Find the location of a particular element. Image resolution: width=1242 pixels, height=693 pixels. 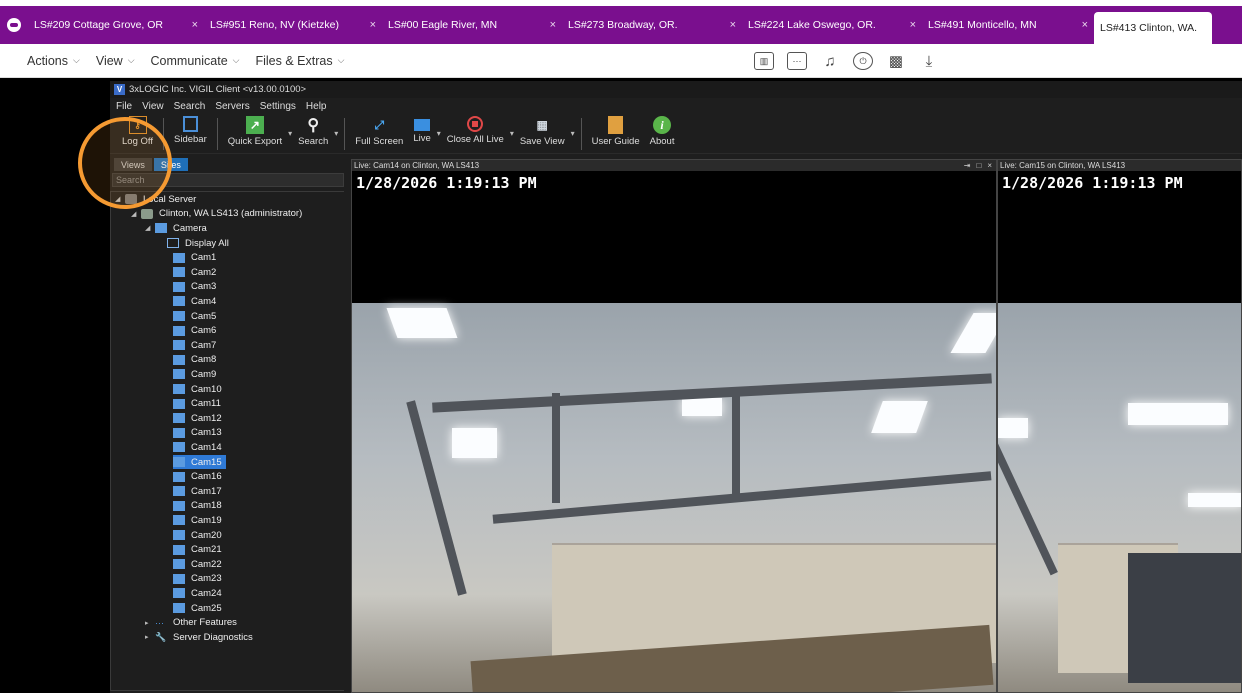

about-button: i About is located at coordinates (662, 130).